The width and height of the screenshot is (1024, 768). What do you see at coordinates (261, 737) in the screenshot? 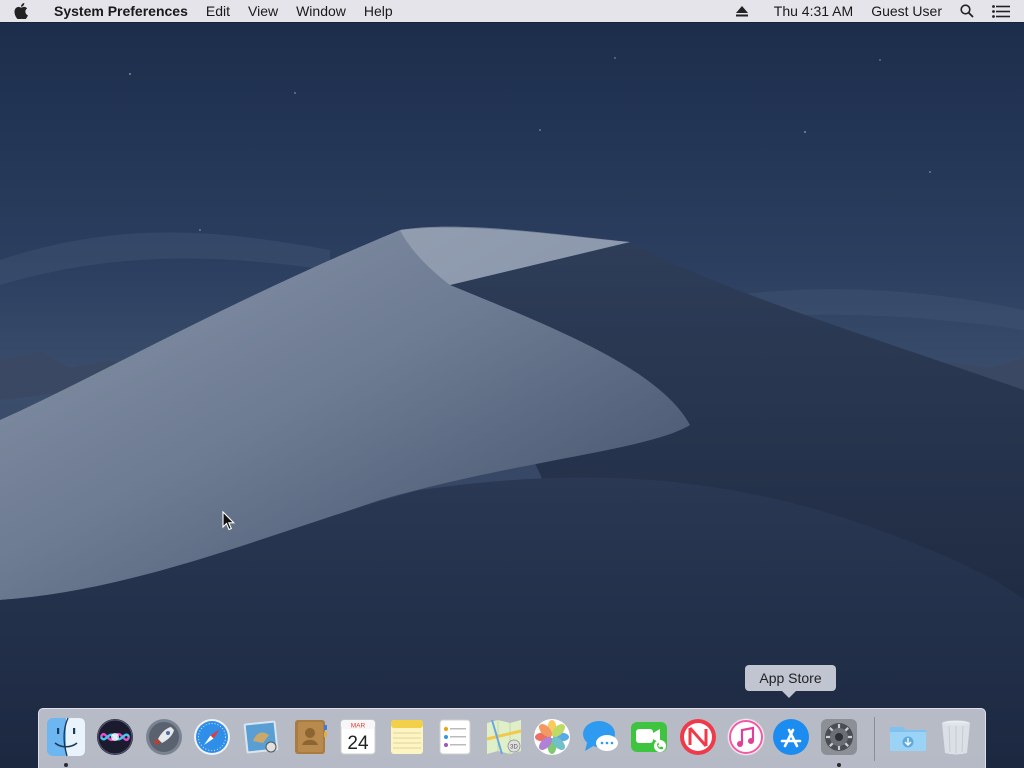
I see `mail-icon` at bounding box center [261, 737].